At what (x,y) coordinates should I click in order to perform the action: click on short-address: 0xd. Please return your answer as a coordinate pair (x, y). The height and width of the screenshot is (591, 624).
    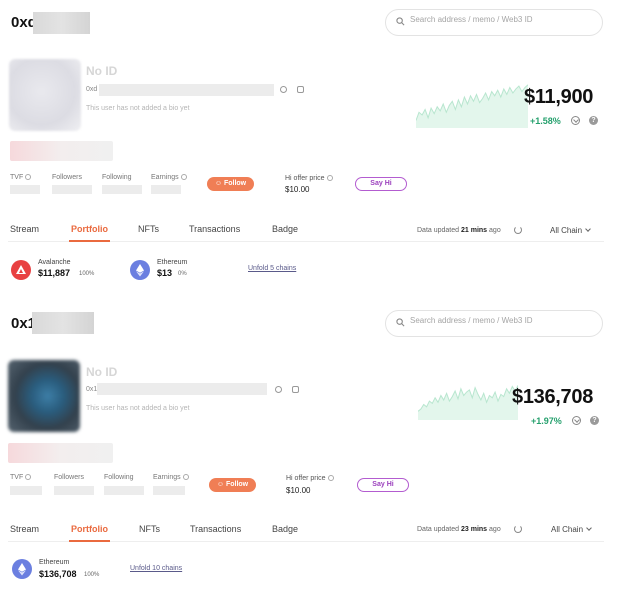
    Looking at the image, I should click on (92, 89).